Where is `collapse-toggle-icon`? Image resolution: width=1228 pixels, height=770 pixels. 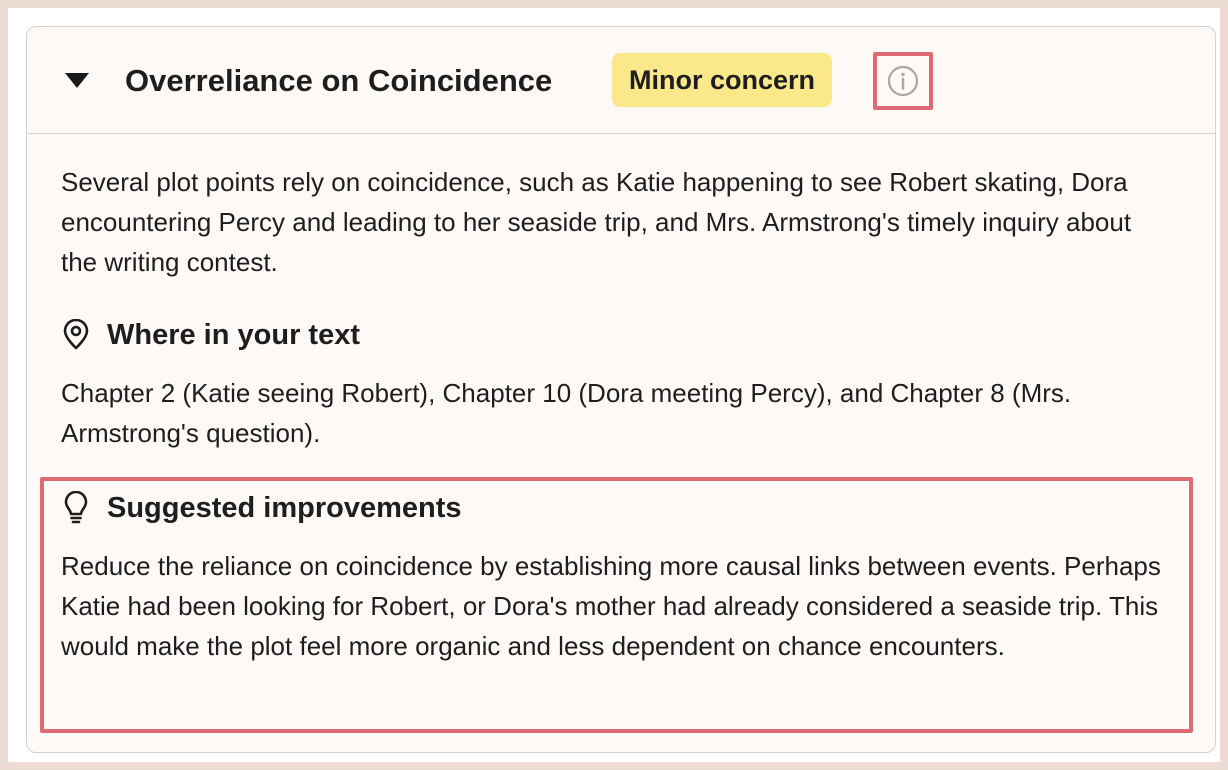
collapse-toggle-icon is located at coordinates (77, 80).